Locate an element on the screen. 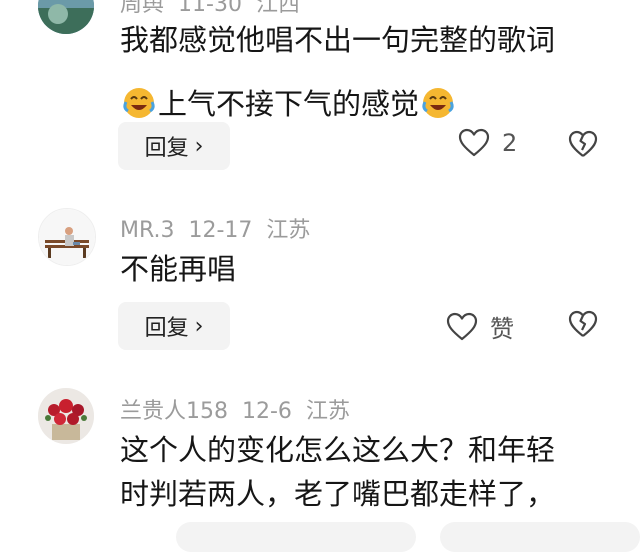 This screenshot has width=640, height=552. comment-text: 我都感觉他唱不出一句完整的歌词 上气不接下气的感觉 is located at coordinates (337, 72).